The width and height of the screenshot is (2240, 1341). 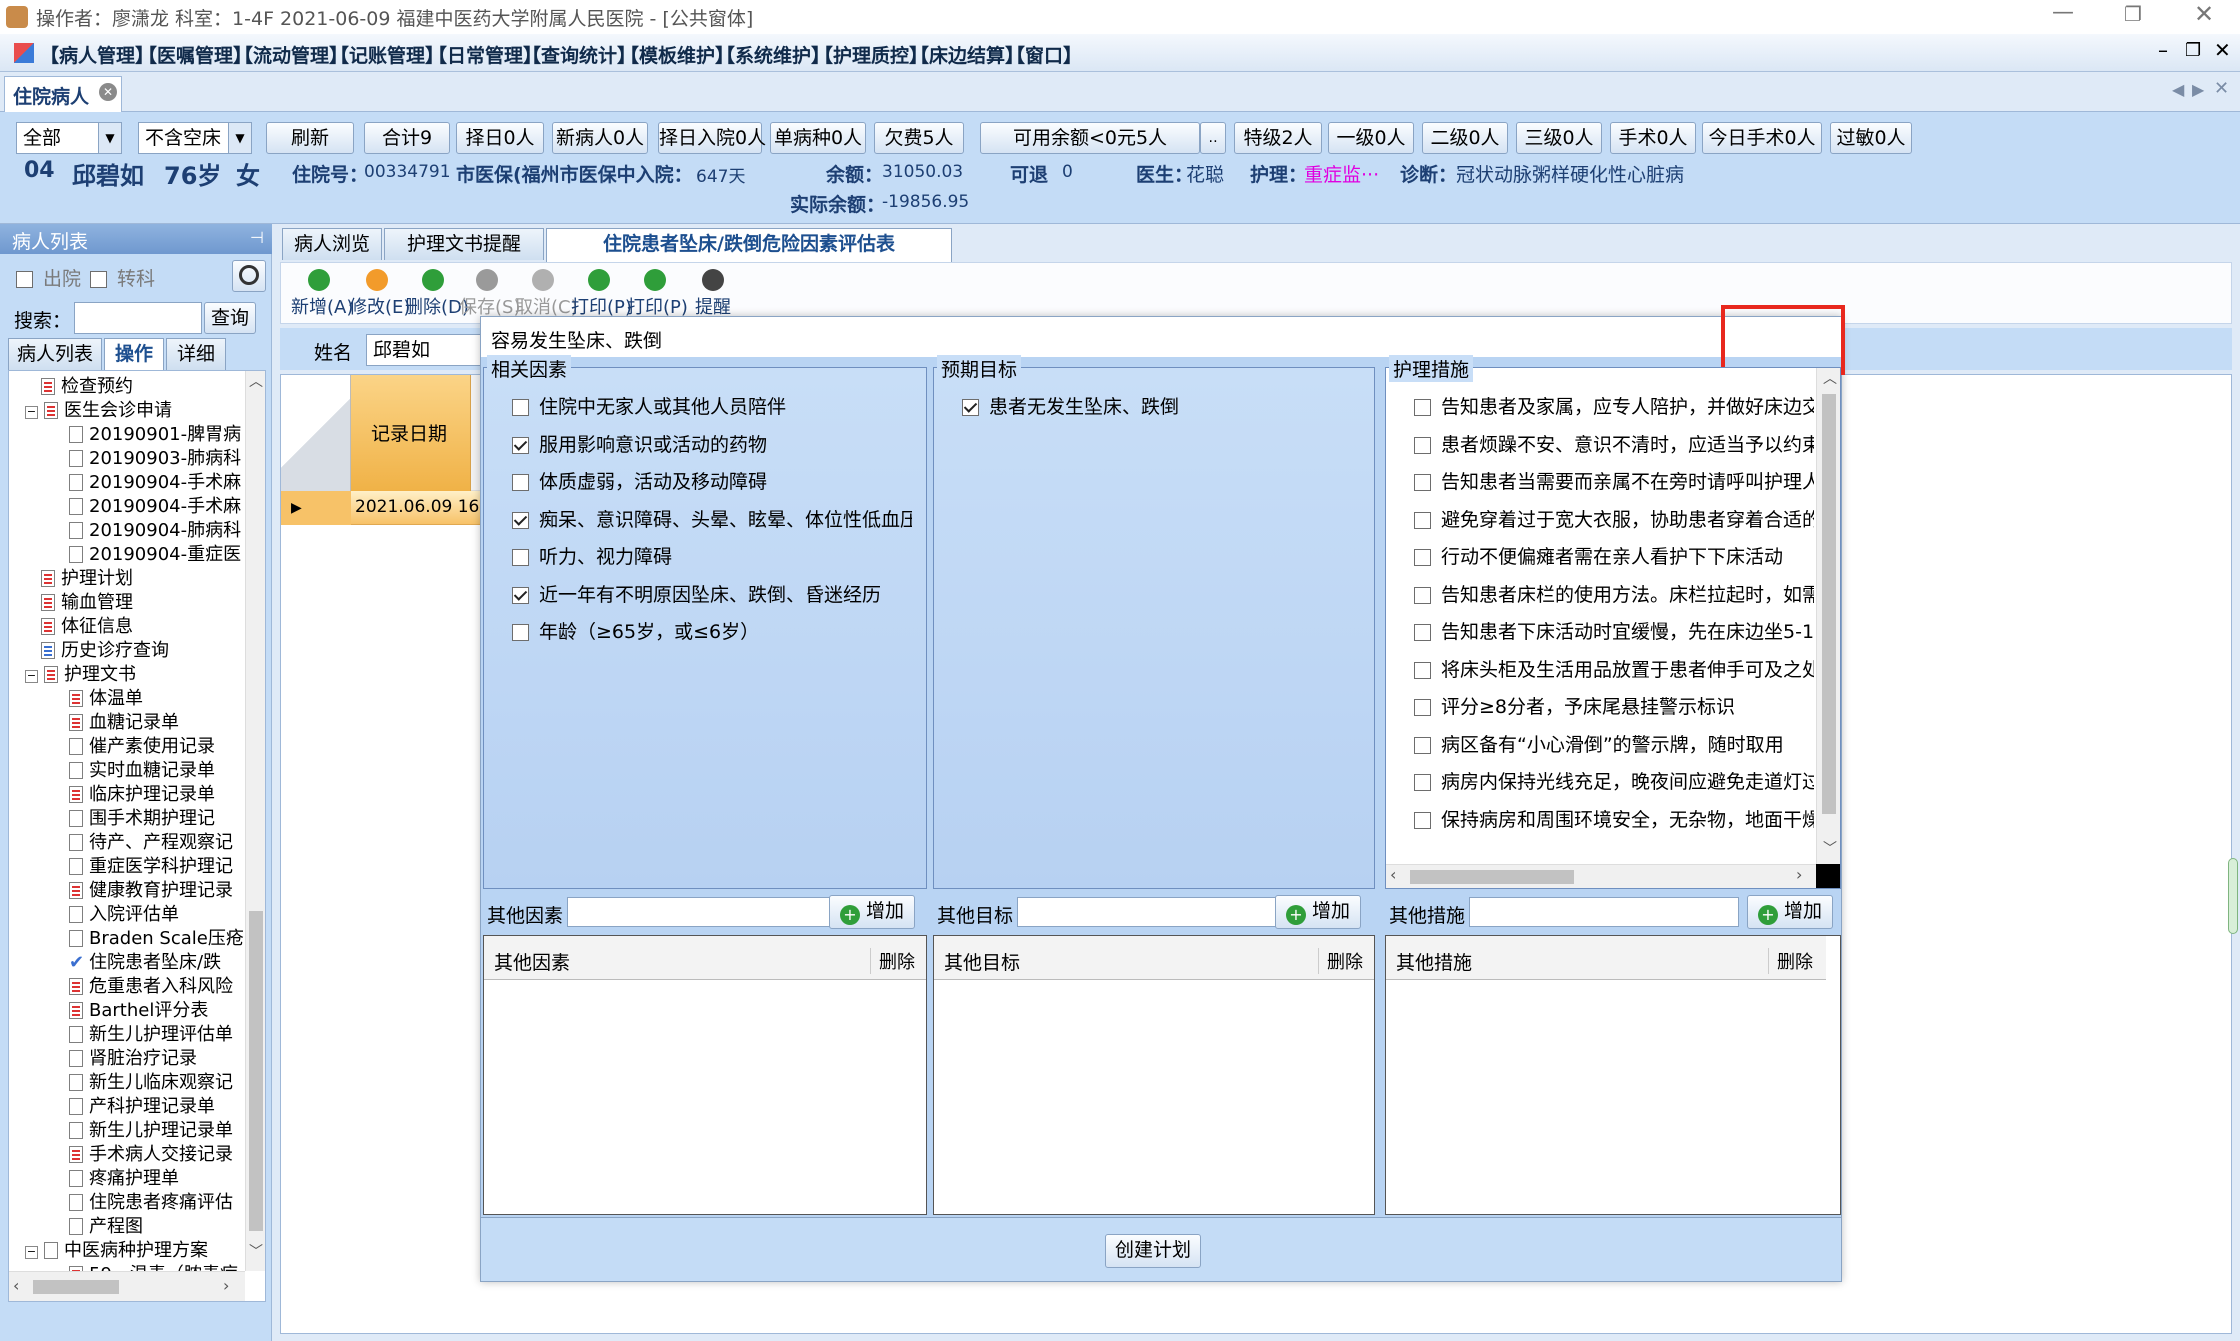 What do you see at coordinates (155, 507) in the screenshot?
I see `tree-item: 20190904-手术麻` at bounding box center [155, 507].